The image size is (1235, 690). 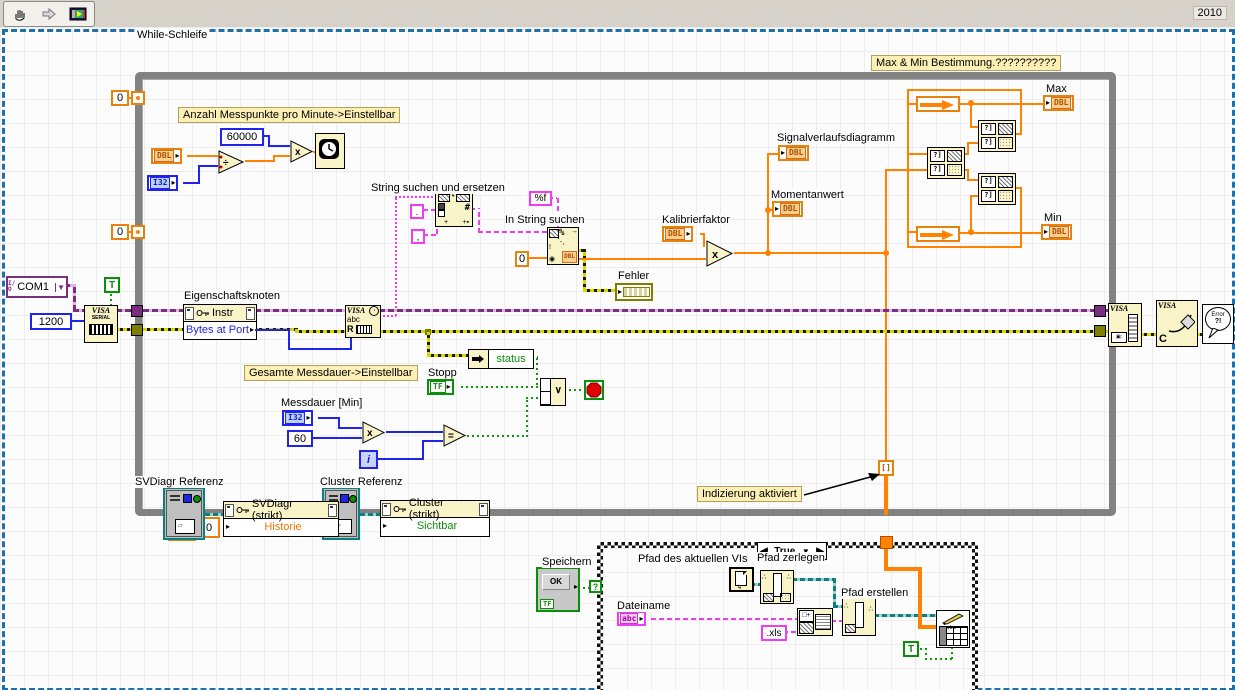 I want to click on iteration-terminal: i, so click(x=368, y=459).